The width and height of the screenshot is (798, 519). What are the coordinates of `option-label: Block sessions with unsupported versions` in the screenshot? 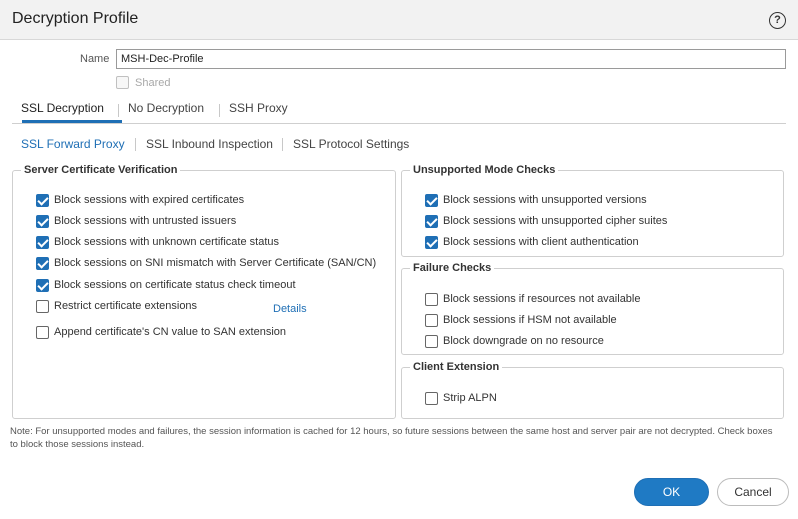 It's located at (545, 200).